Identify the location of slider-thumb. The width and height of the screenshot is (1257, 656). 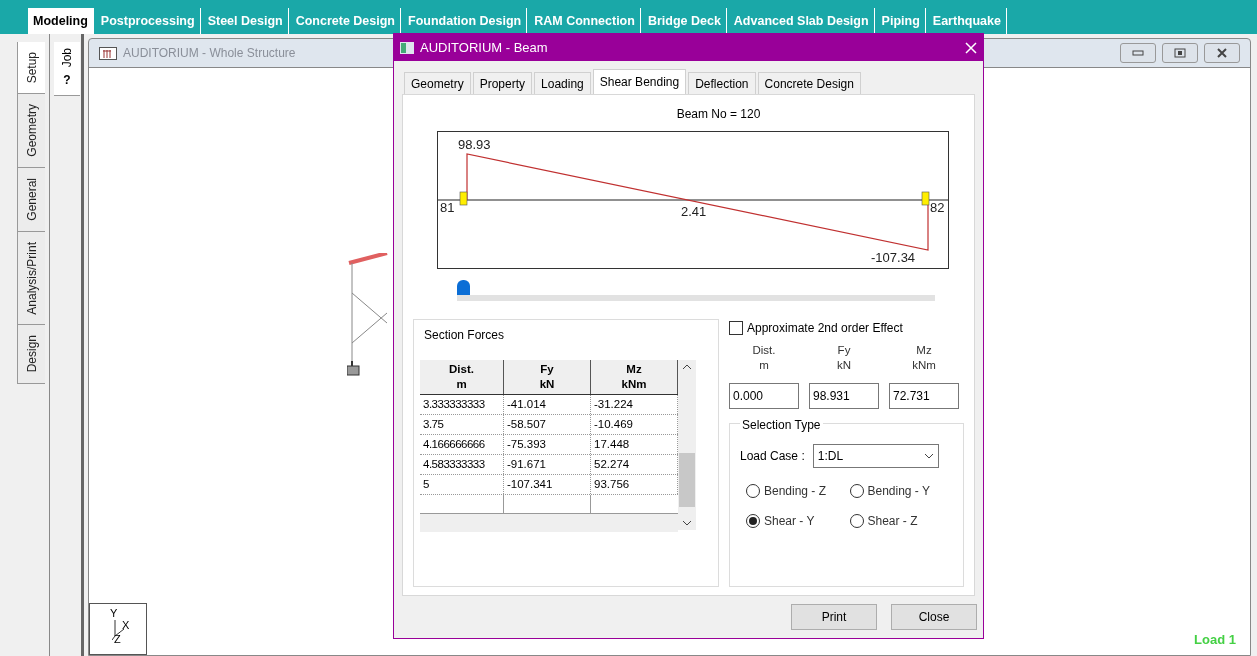
(463, 287).